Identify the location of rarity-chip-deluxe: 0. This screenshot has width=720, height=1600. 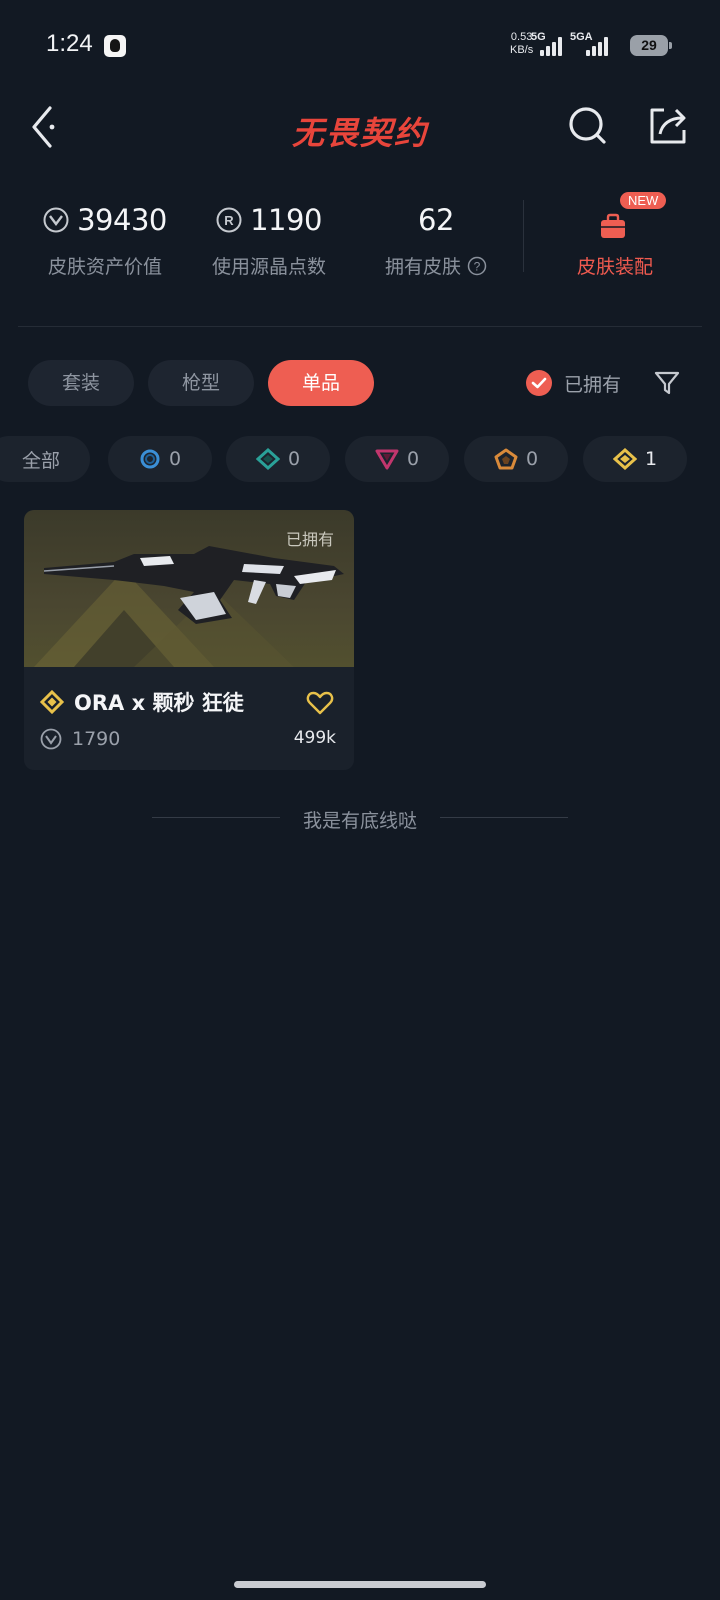
(278, 459).